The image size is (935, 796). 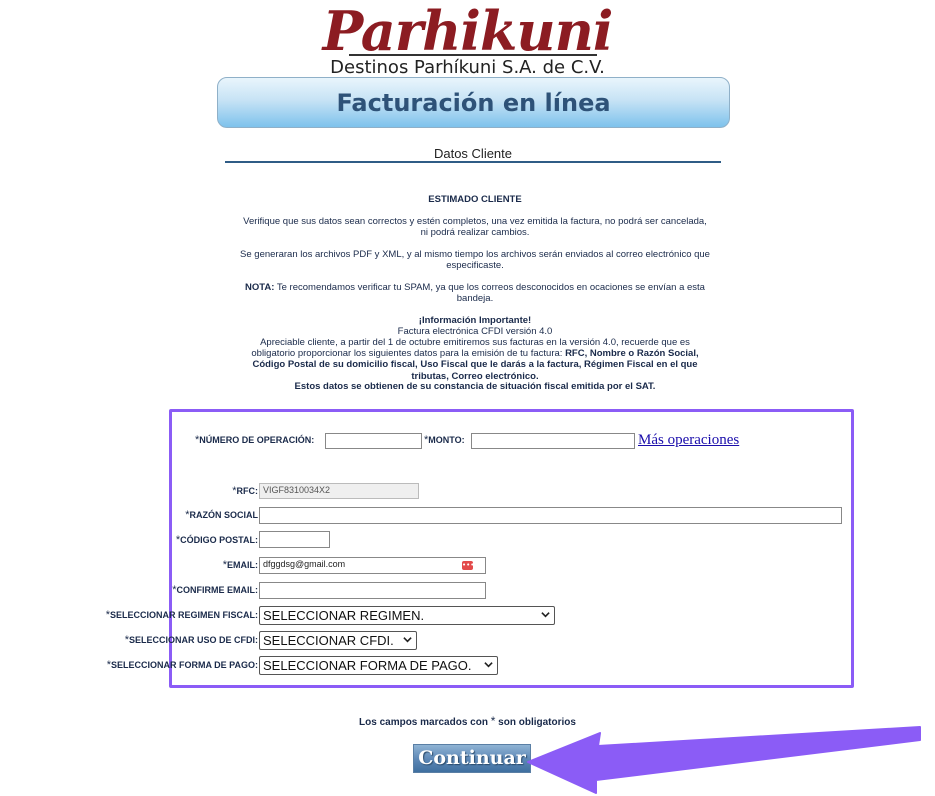 What do you see at coordinates (467, 67) in the screenshot?
I see `company-name: Destinos Parhíkuni S.A. de C.V.` at bounding box center [467, 67].